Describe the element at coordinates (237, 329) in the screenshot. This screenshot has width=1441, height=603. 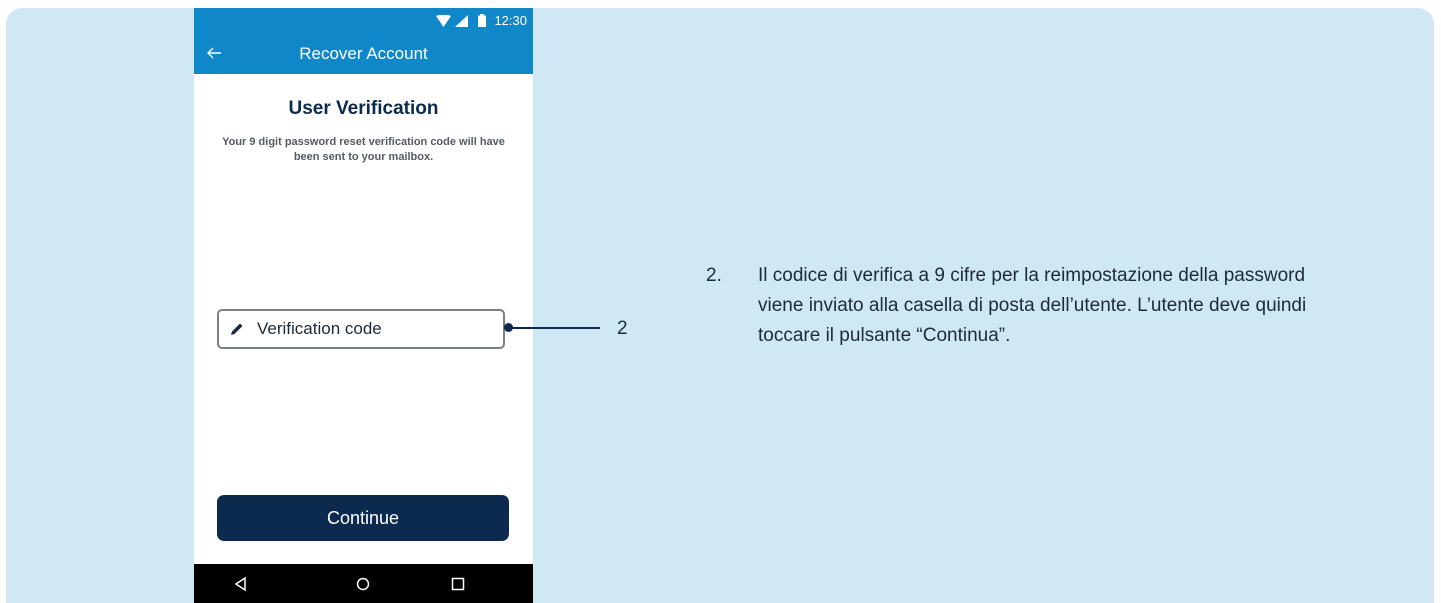
I see `pencil-icon` at that location.